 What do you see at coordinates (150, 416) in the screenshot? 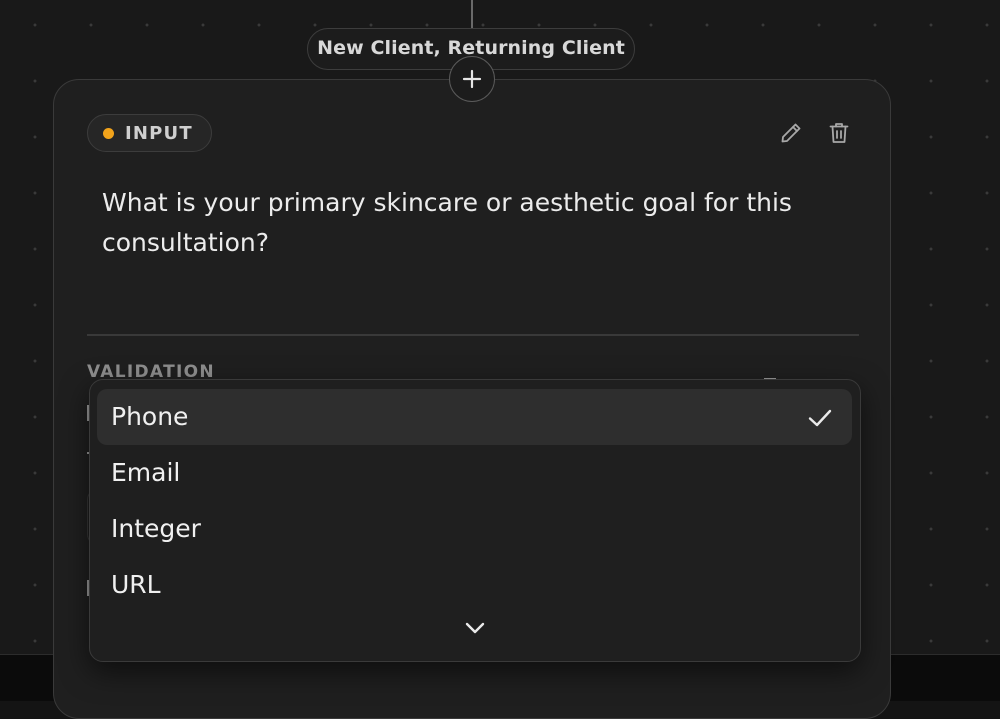
I see `option-label: Phone` at bounding box center [150, 416].